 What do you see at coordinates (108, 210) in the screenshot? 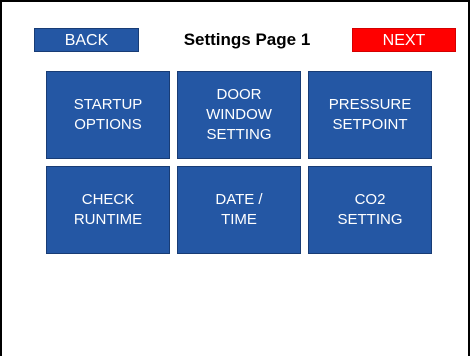
I see `check-runtime-button: CHECK RUNTIME` at bounding box center [108, 210].